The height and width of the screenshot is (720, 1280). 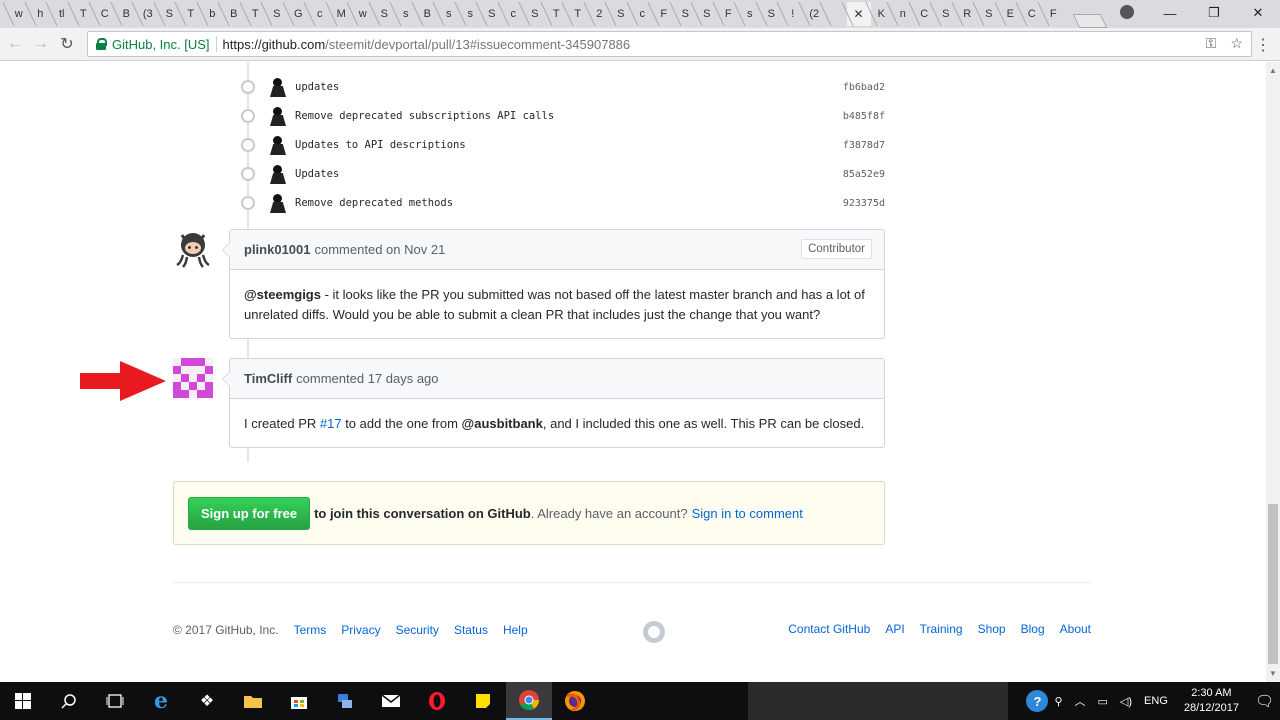 I want to click on footer-link-terms: Terms, so click(x=310, y=630).